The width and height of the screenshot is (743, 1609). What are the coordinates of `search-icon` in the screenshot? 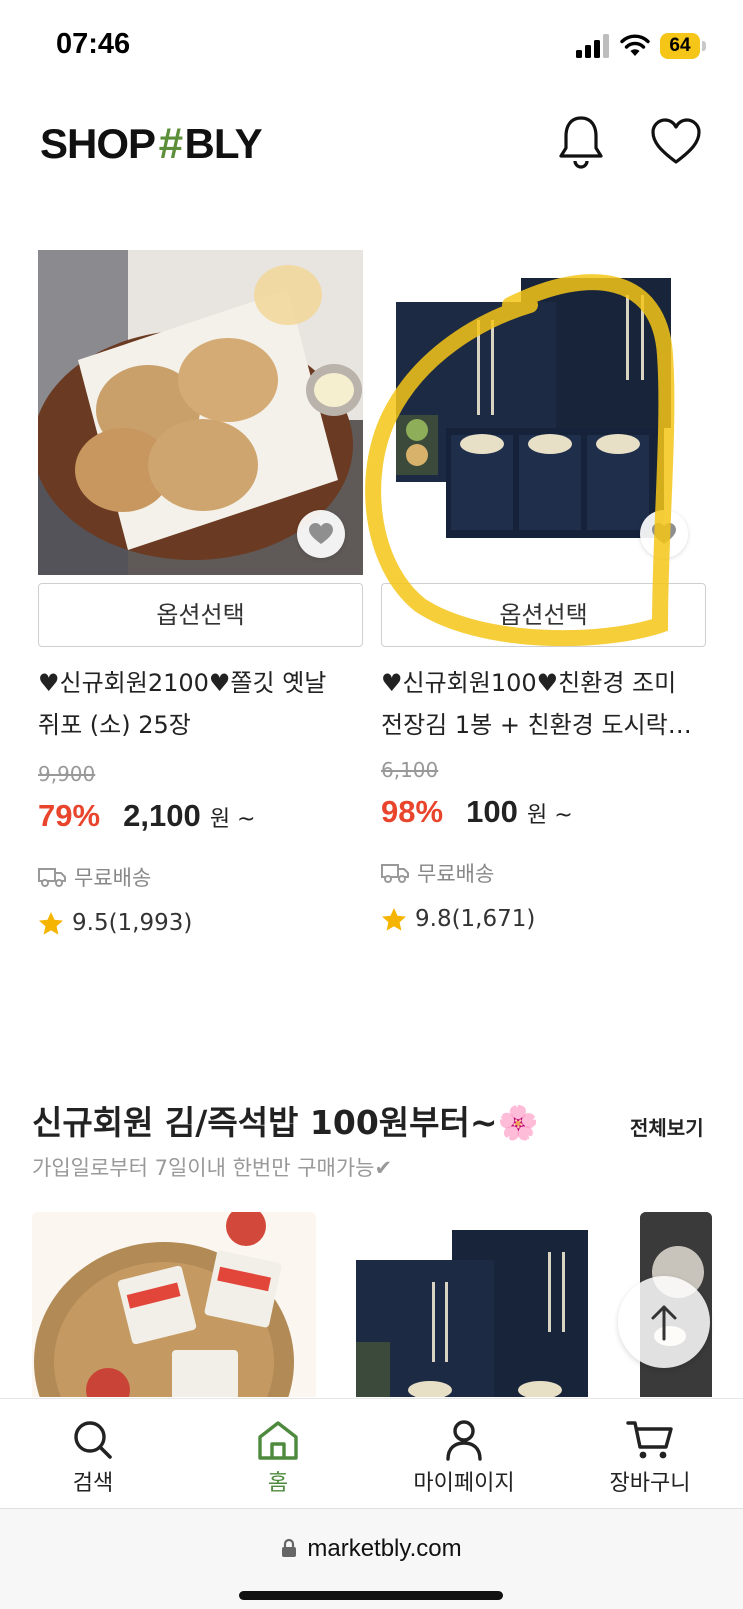 It's located at (93, 1440).